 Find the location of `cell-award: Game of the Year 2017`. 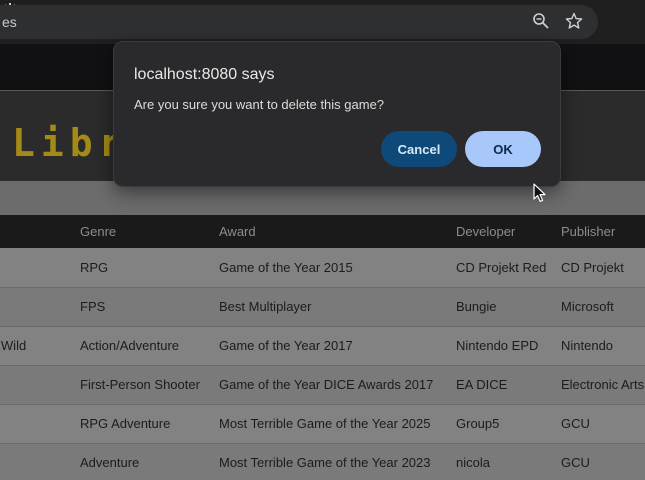

cell-award: Game of the Year 2017 is located at coordinates (337, 346).